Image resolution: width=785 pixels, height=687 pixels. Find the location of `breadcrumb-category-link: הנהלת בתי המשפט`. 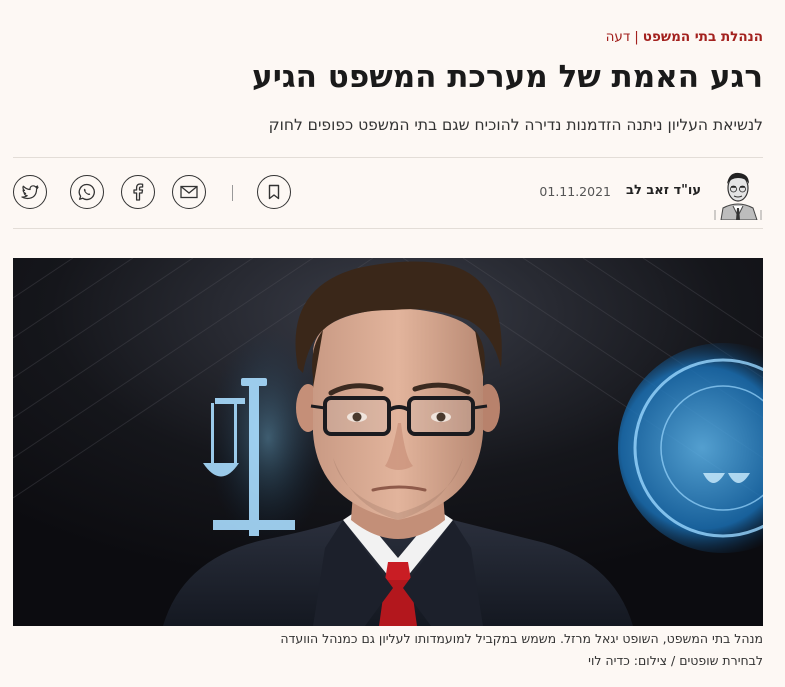

breadcrumb-category-link: הנהלת בתי המשפט is located at coordinates (703, 37).